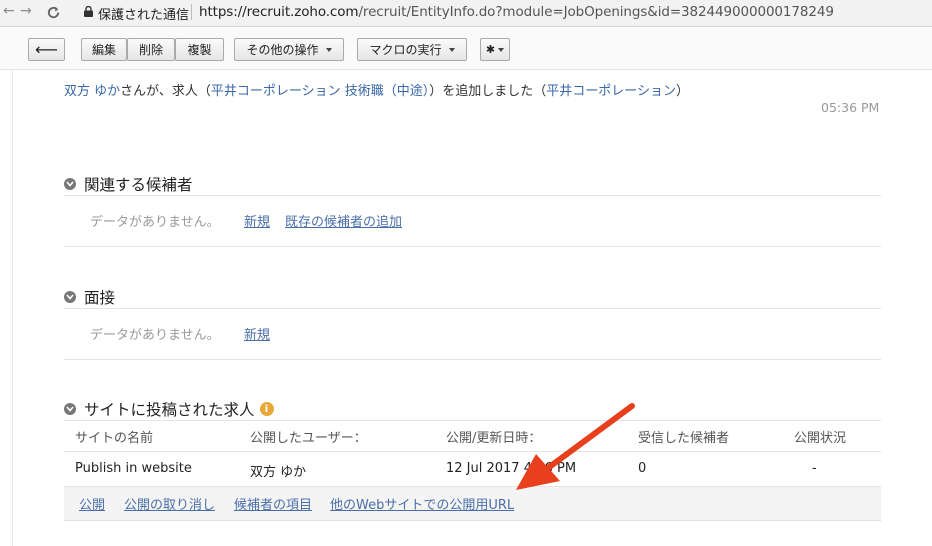 This screenshot has height=546, width=932. I want to click on annotation-arrow, so click(575, 446).